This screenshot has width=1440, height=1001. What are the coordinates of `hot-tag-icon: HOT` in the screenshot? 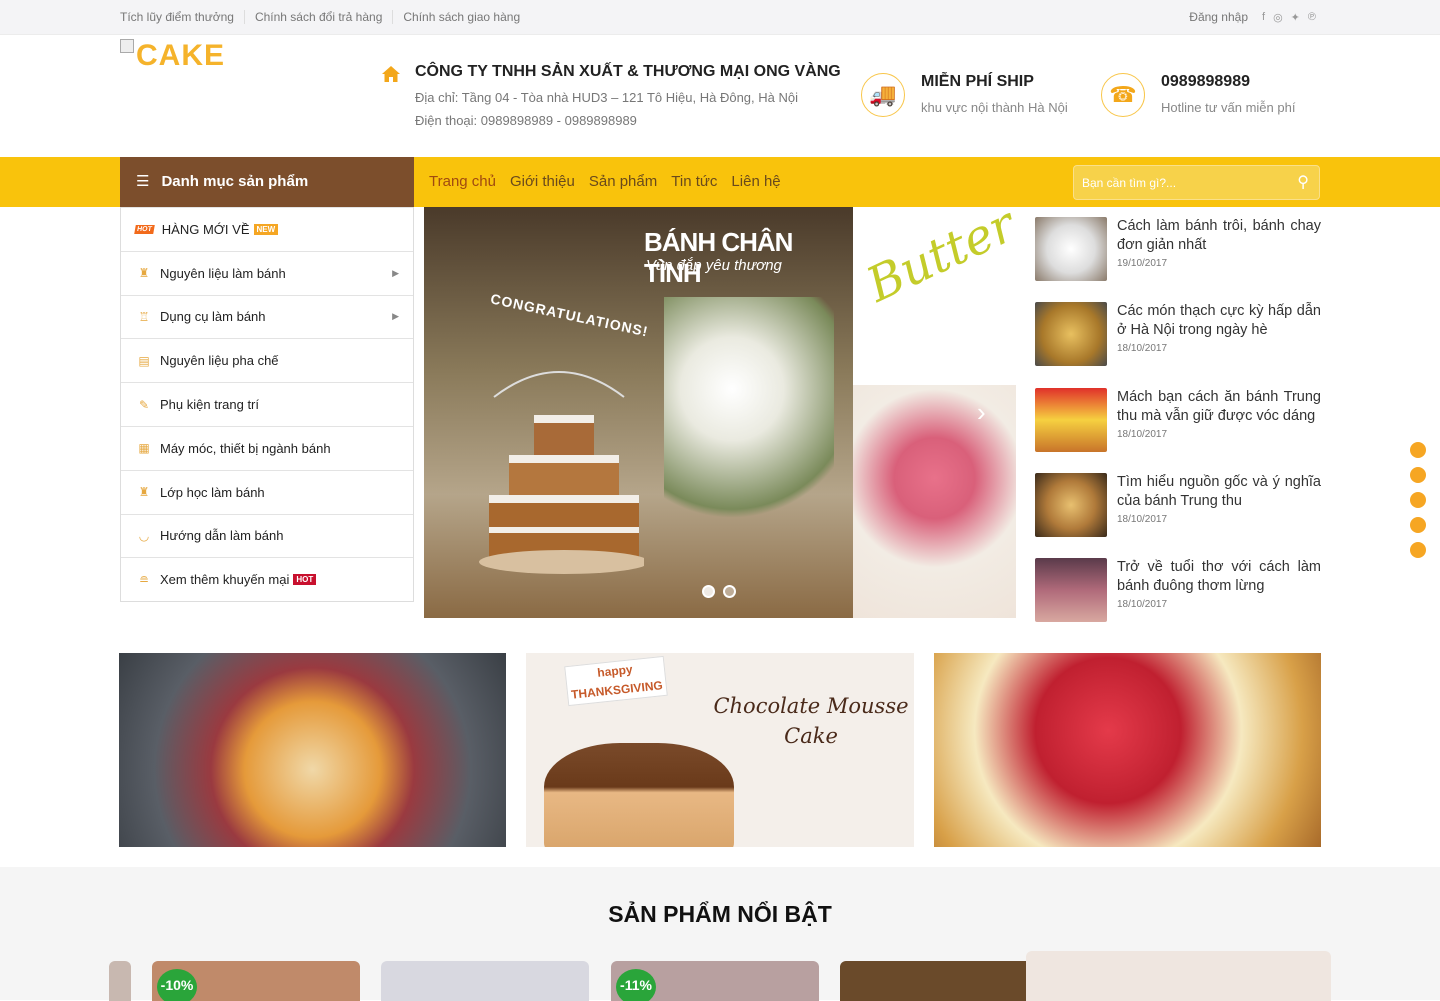 It's located at (144, 229).